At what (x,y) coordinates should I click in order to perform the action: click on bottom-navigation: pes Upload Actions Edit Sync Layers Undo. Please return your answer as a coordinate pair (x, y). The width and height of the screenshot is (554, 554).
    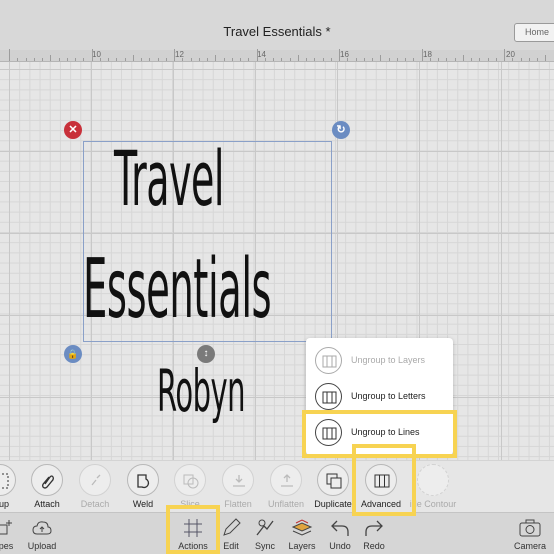
    Looking at the image, I should click on (277, 533).